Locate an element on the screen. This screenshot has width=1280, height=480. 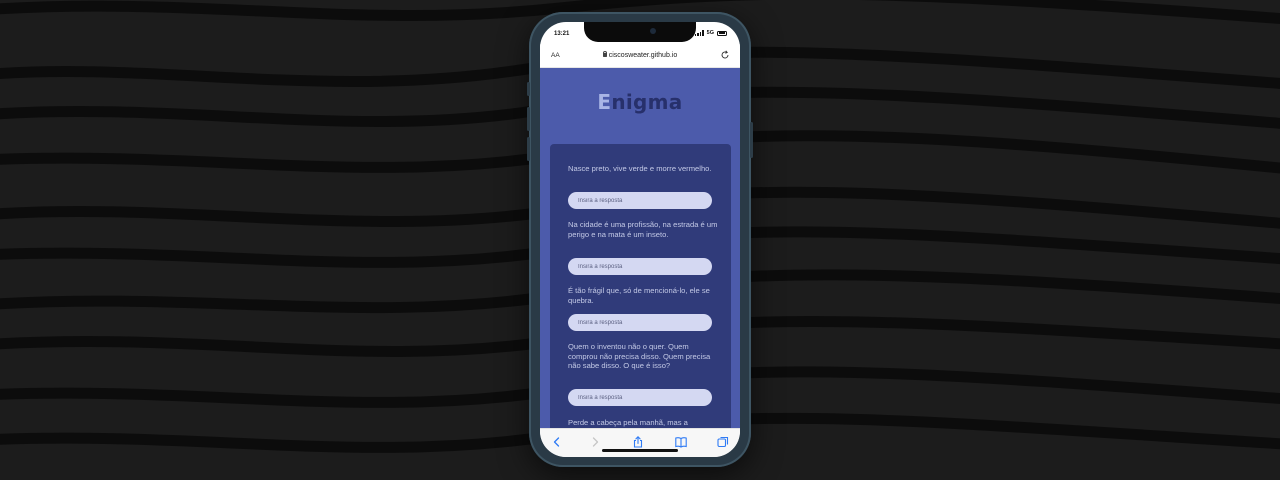
reload-icon is located at coordinates (725, 55).